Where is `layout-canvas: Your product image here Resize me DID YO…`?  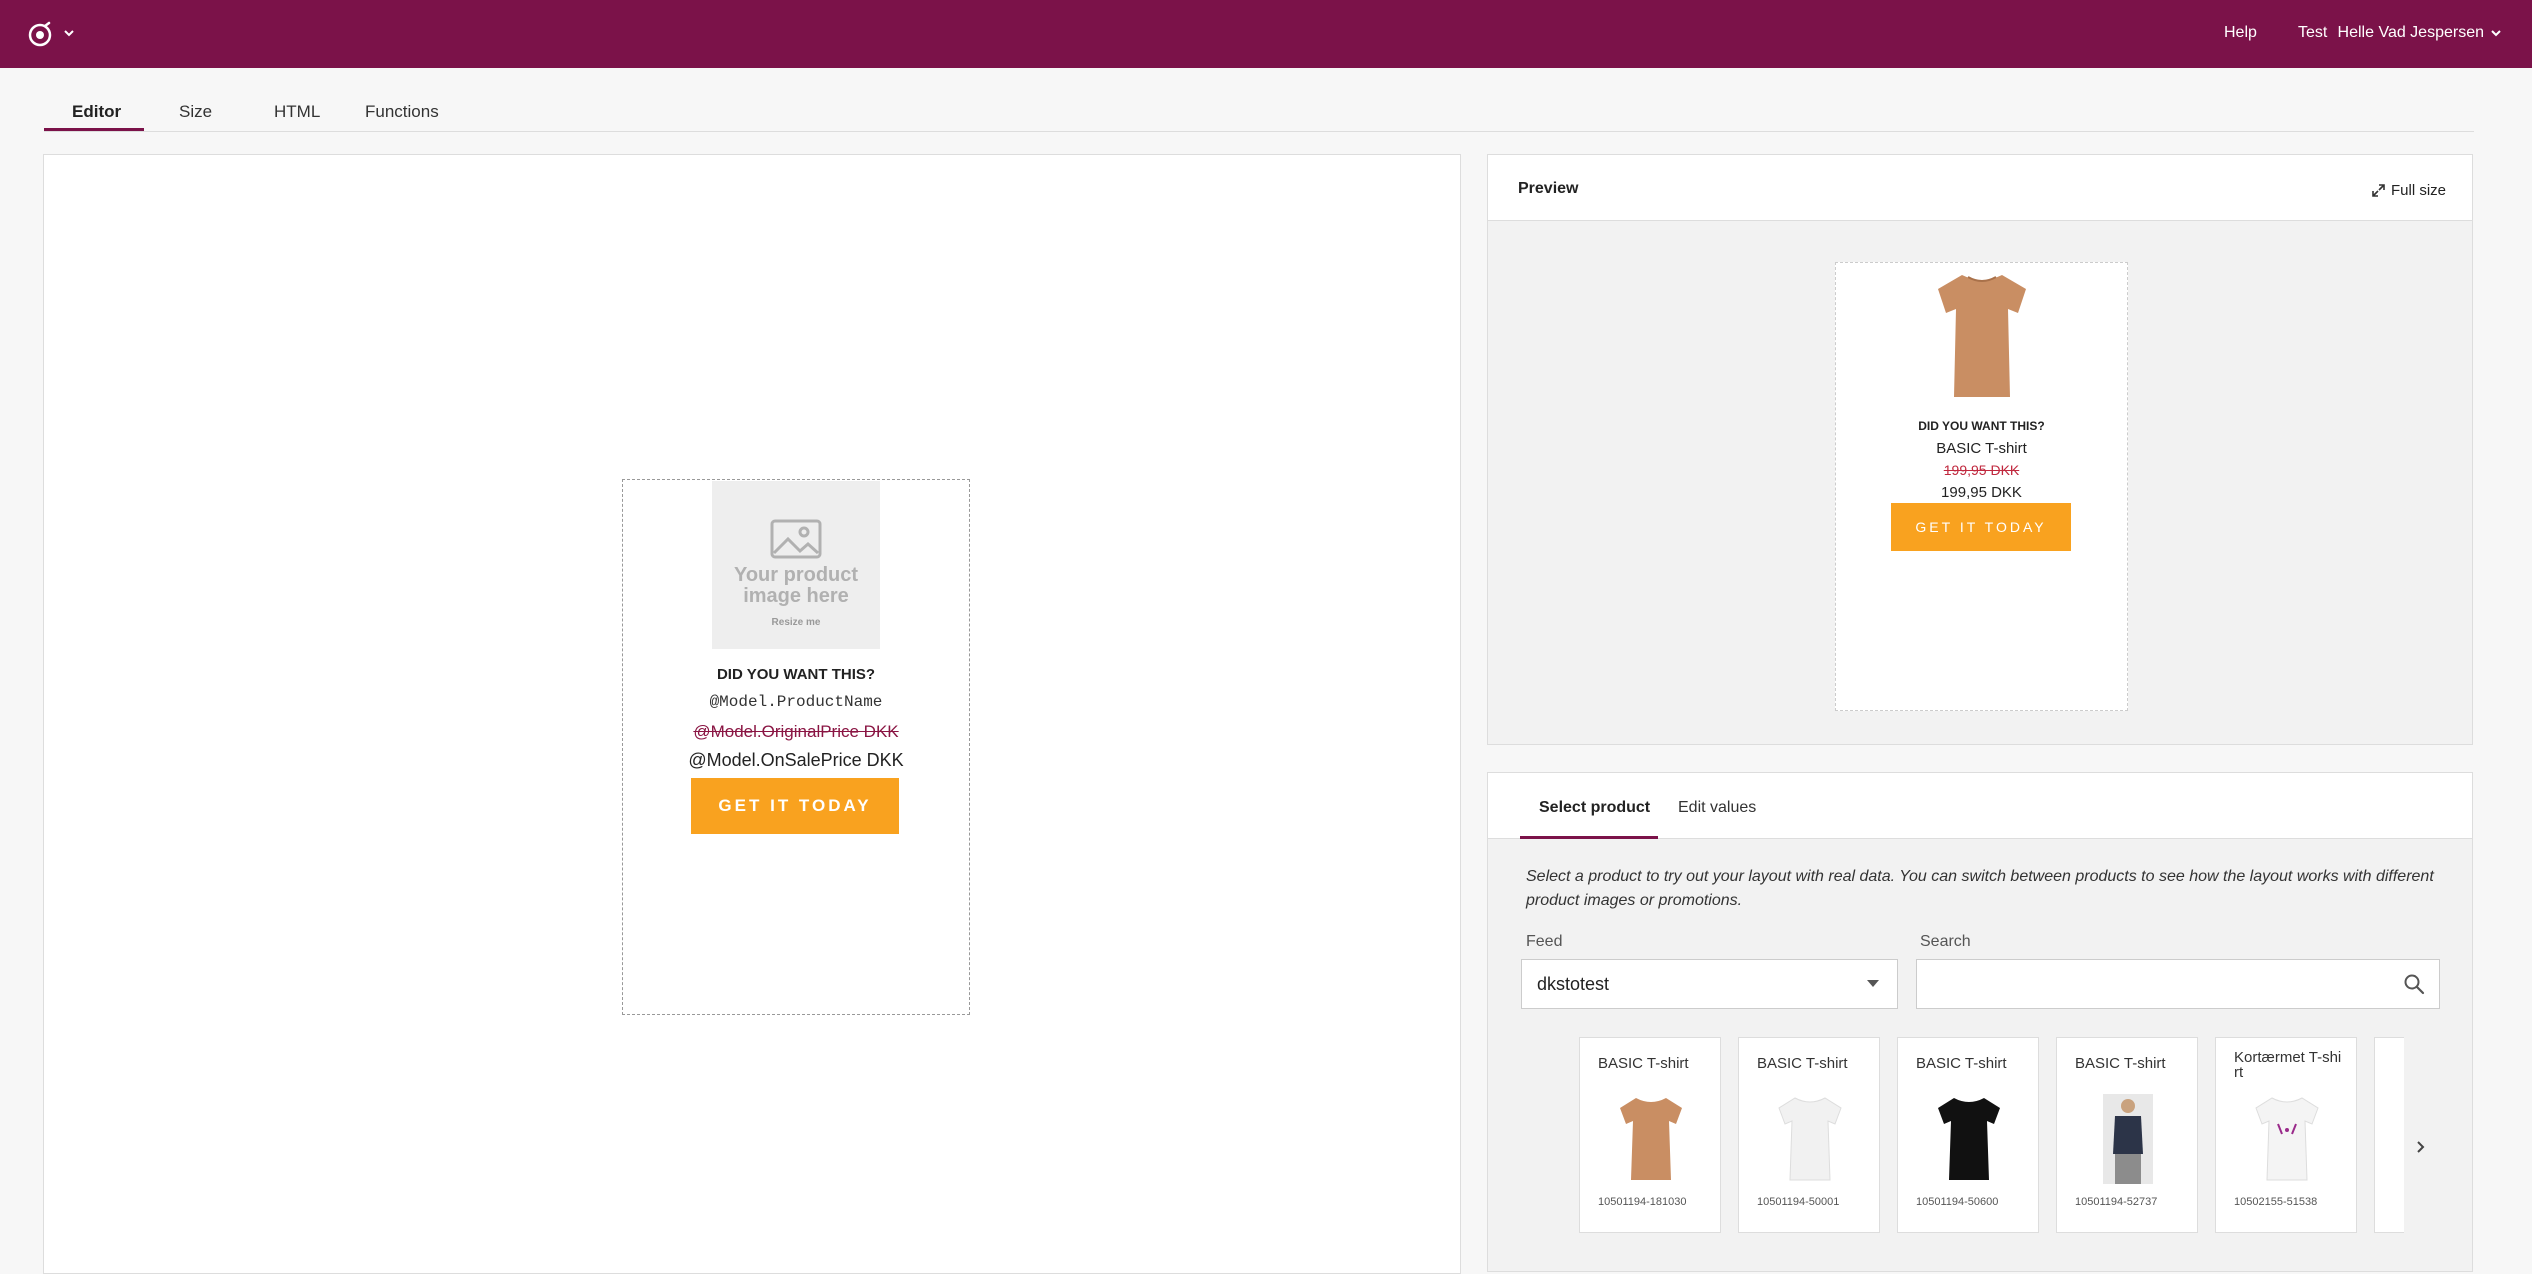 layout-canvas: Your product image here Resize me DID YO… is located at coordinates (796, 747).